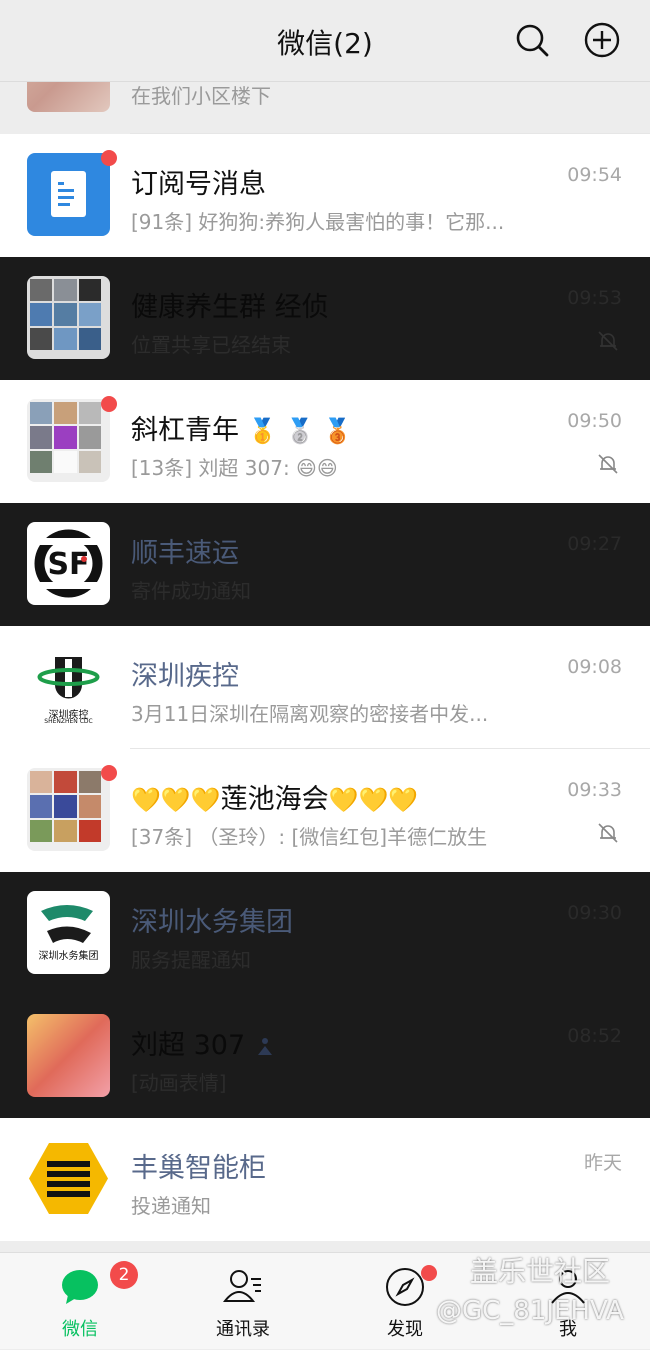 This screenshot has height=1350, width=650. I want to click on medals-emoji: 🥇 🥈 🥉, so click(300, 431).